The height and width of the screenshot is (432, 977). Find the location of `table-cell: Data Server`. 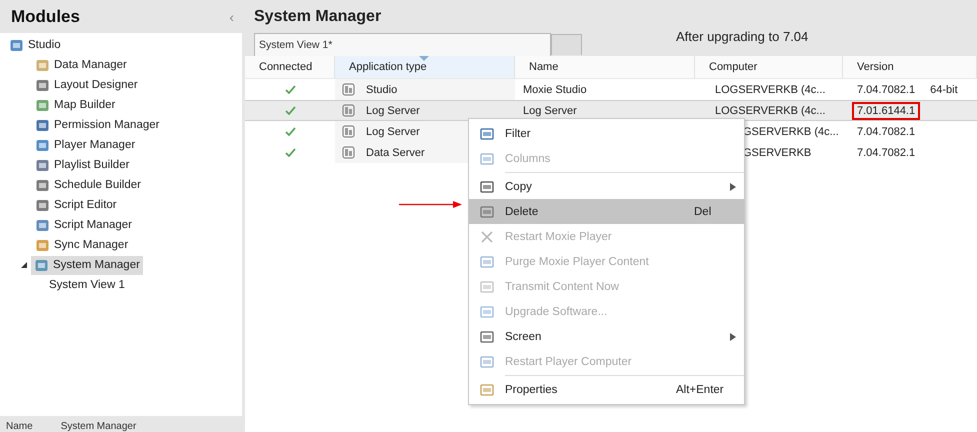

table-cell: Data Server is located at coordinates (395, 152).